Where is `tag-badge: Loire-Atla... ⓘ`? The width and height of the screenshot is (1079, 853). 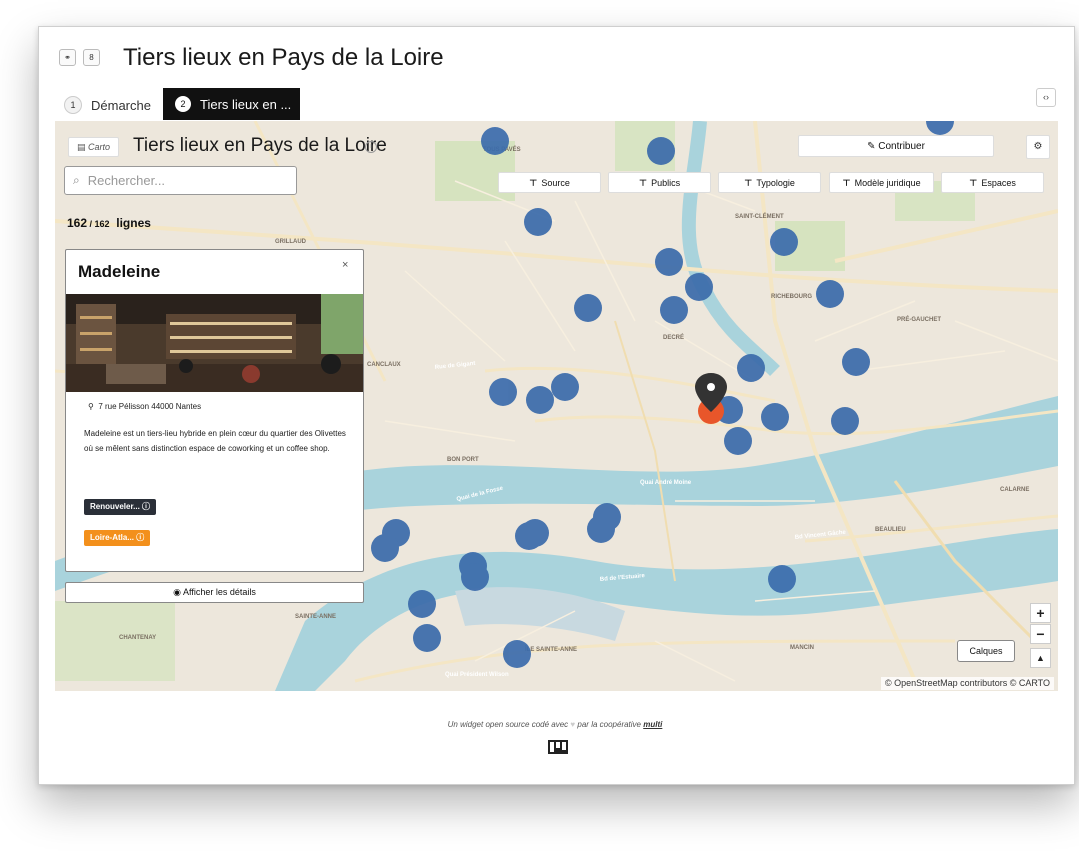 tag-badge: Loire-Atla... ⓘ is located at coordinates (117, 538).